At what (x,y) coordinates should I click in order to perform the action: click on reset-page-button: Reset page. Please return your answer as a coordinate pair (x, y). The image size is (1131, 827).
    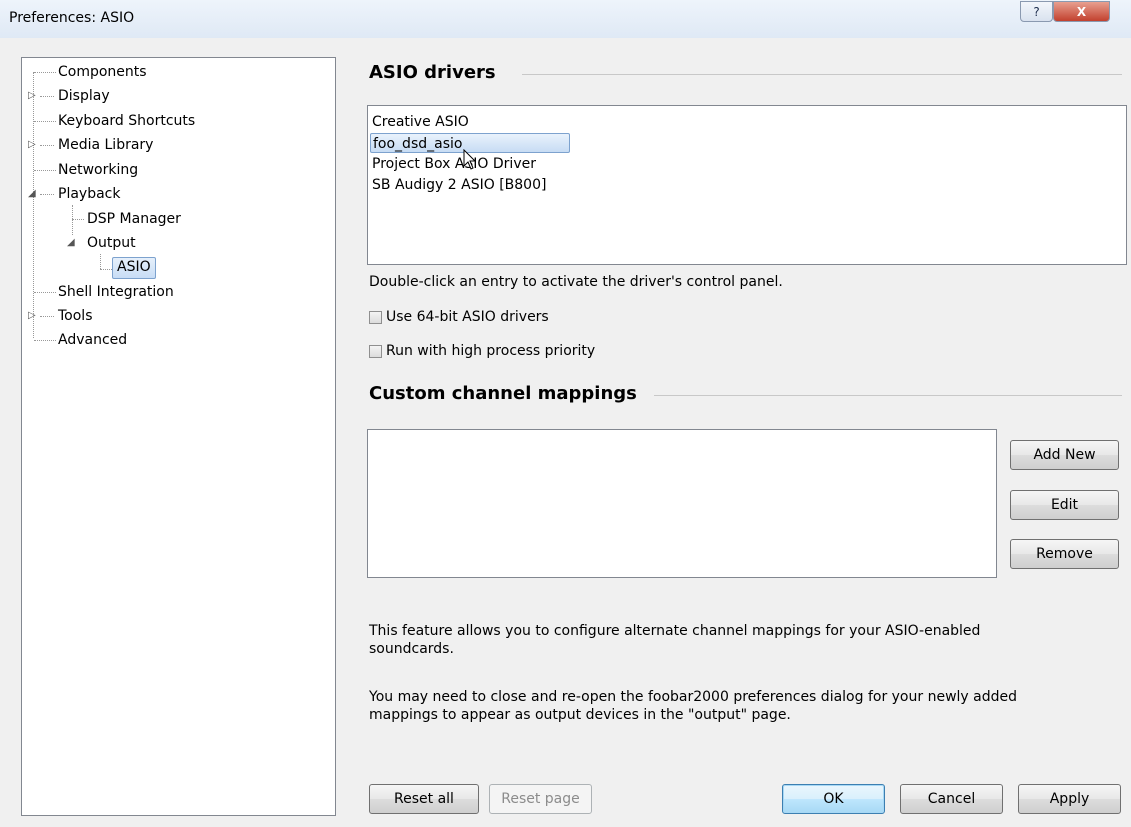
    Looking at the image, I should click on (540, 799).